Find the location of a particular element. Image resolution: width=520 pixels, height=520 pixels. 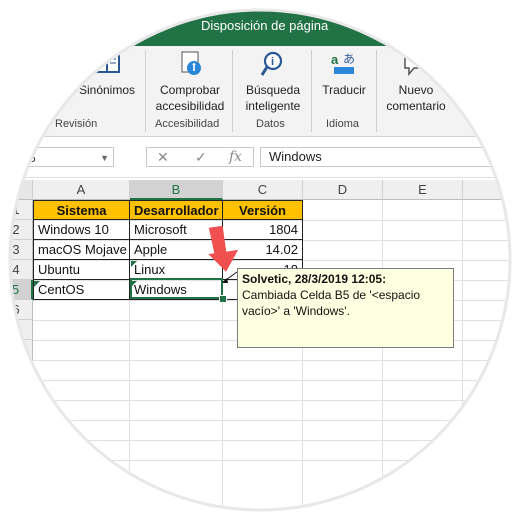

row-header-5: 5 is located at coordinates (16, 290).